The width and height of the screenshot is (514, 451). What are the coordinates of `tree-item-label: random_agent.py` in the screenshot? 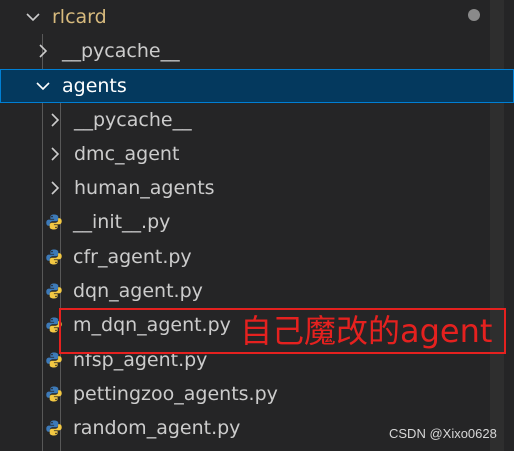 It's located at (157, 428).